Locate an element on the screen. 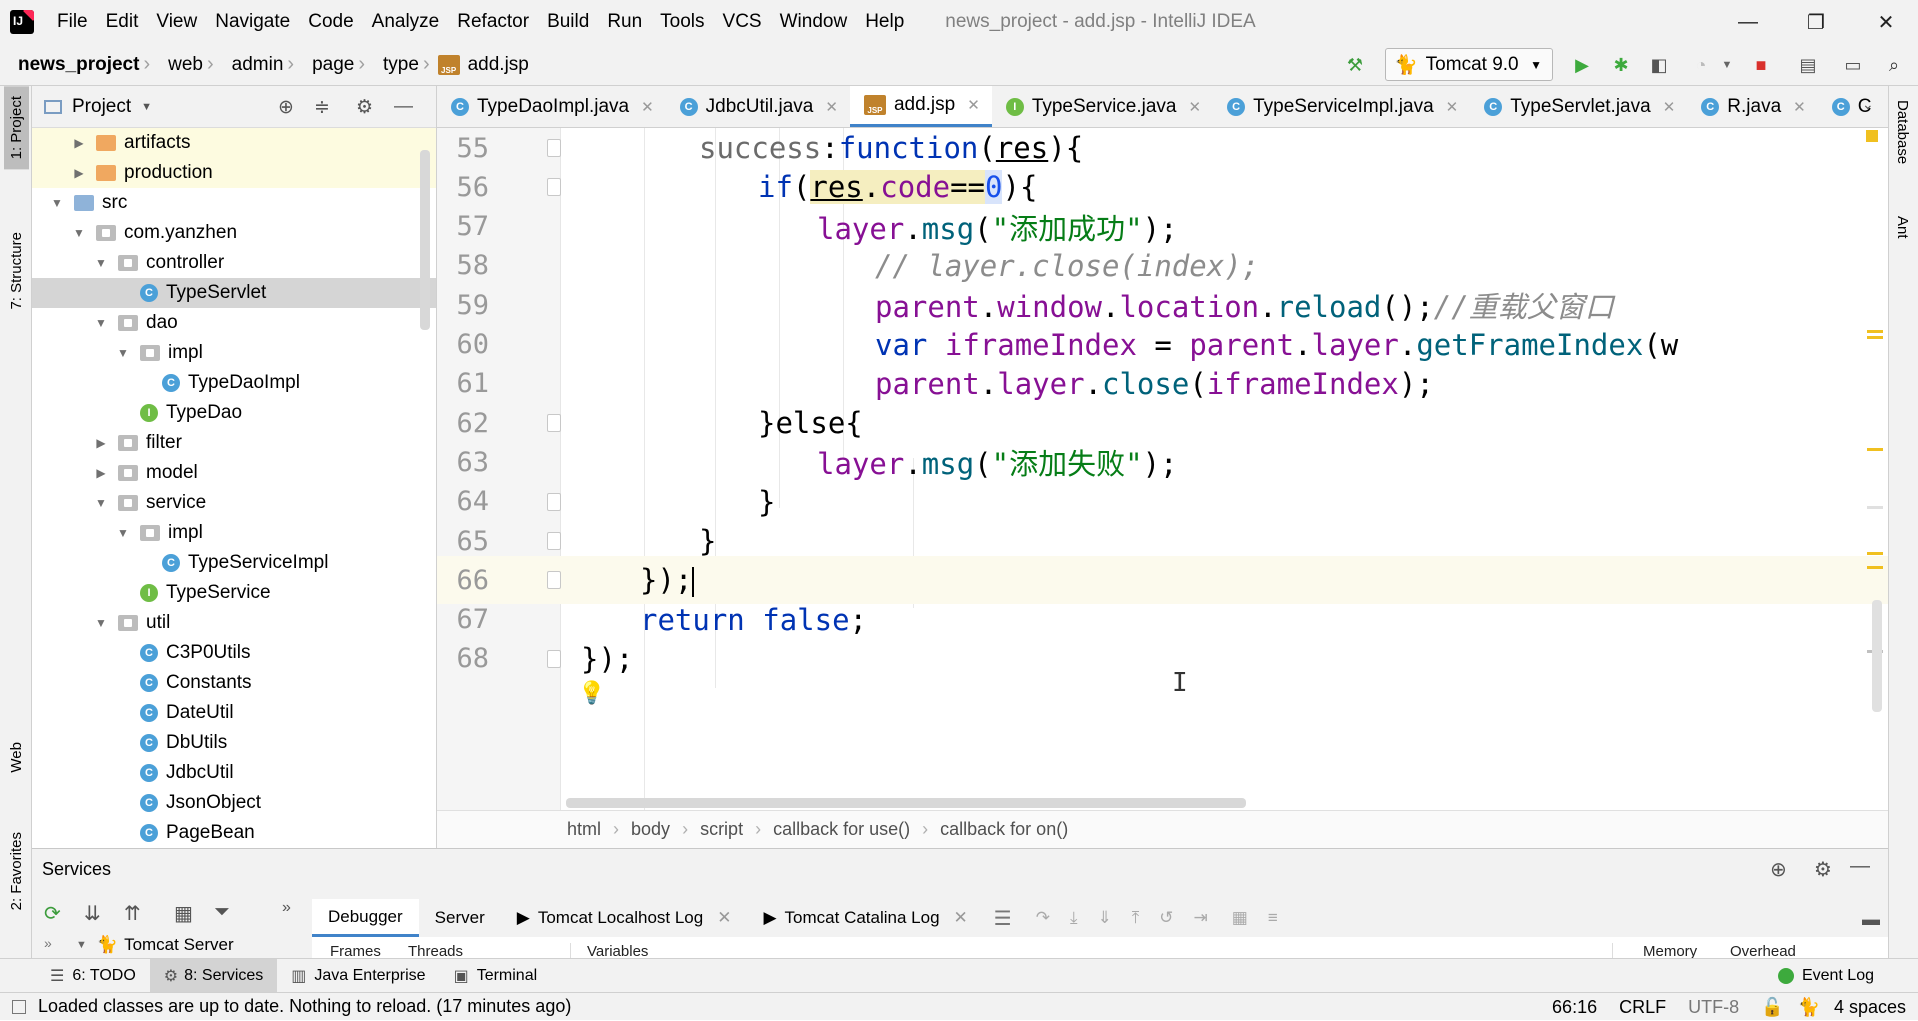  services-tool-button: ⚙ 8: Services is located at coordinates (213, 975).